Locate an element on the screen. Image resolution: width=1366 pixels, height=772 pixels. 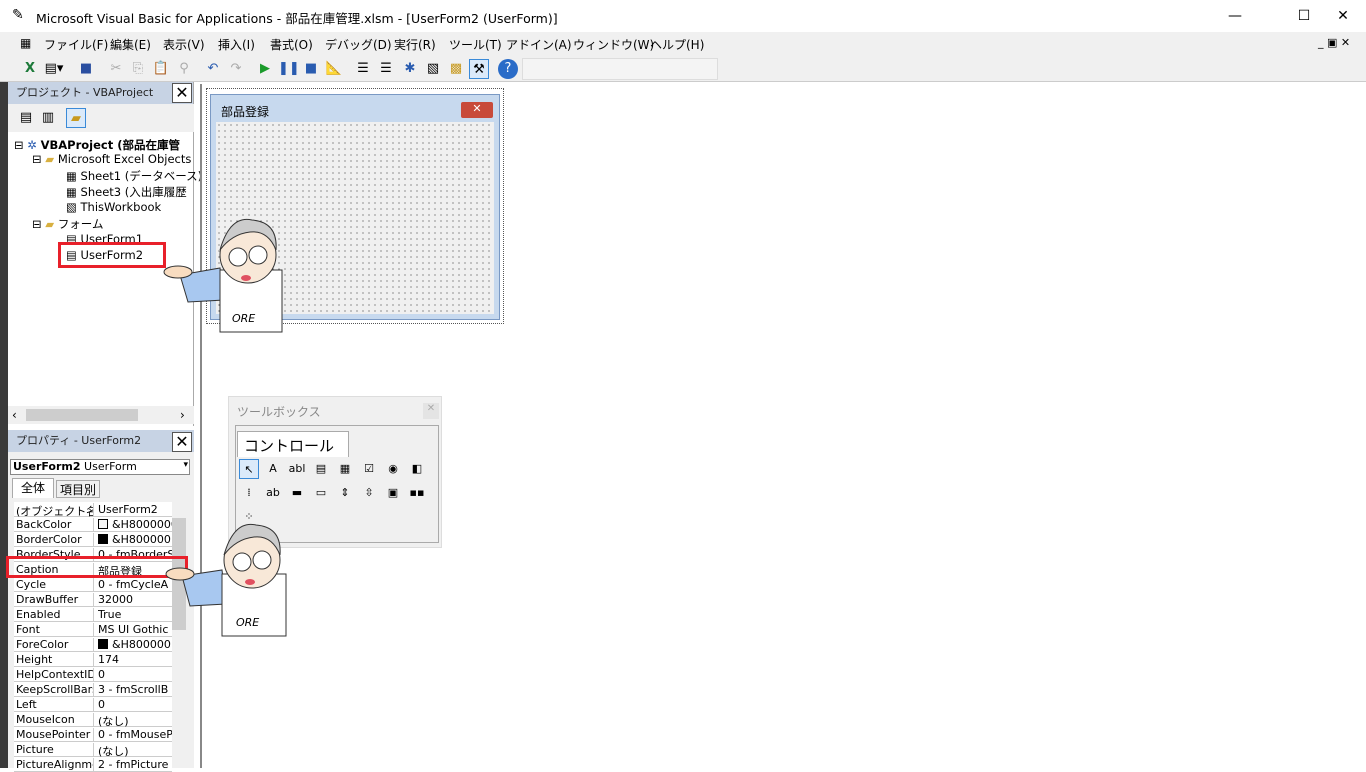
property-row: BackColor &H8000000 is located at coordinates (93, 524).